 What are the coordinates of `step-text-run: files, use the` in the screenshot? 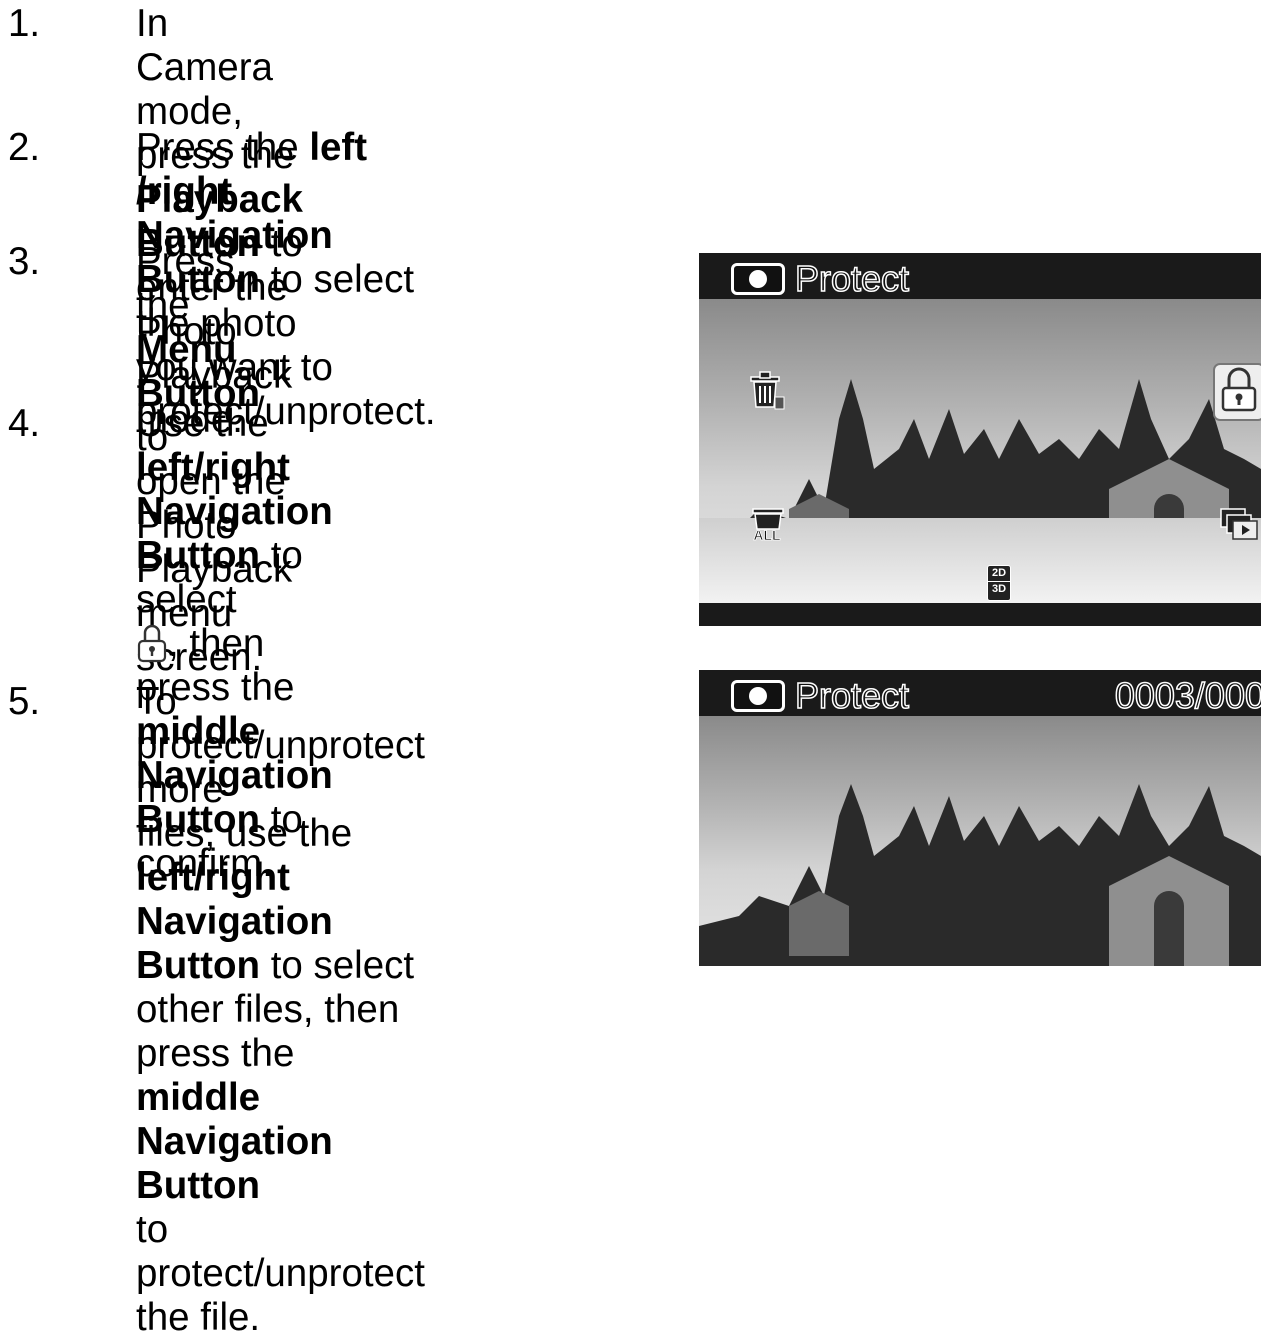 It's located at (244, 833).